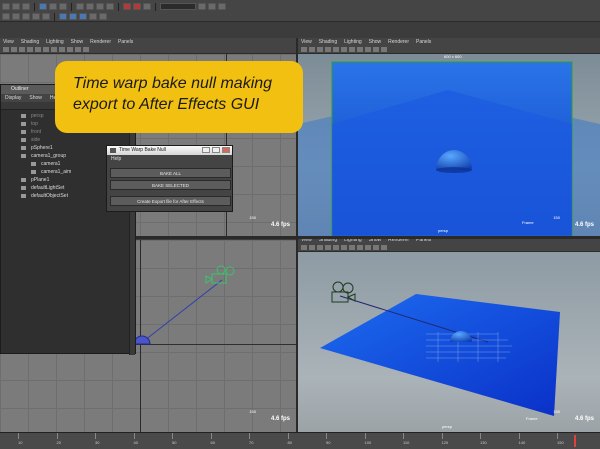 The image size is (600, 449). I want to click on outliner-item-label: defaultLightSet, so click(48, 188).